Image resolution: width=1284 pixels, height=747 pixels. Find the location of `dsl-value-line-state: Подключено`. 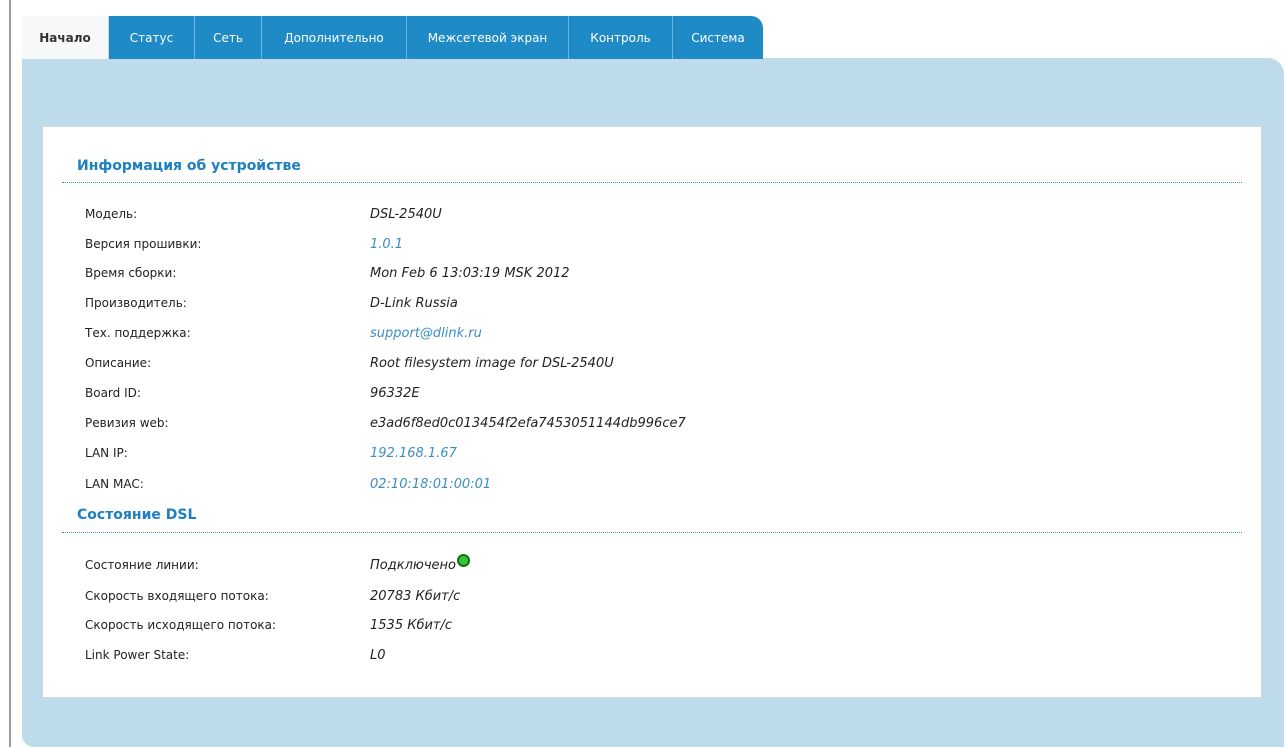

dsl-value-line-state: Подключено is located at coordinates (420, 563).